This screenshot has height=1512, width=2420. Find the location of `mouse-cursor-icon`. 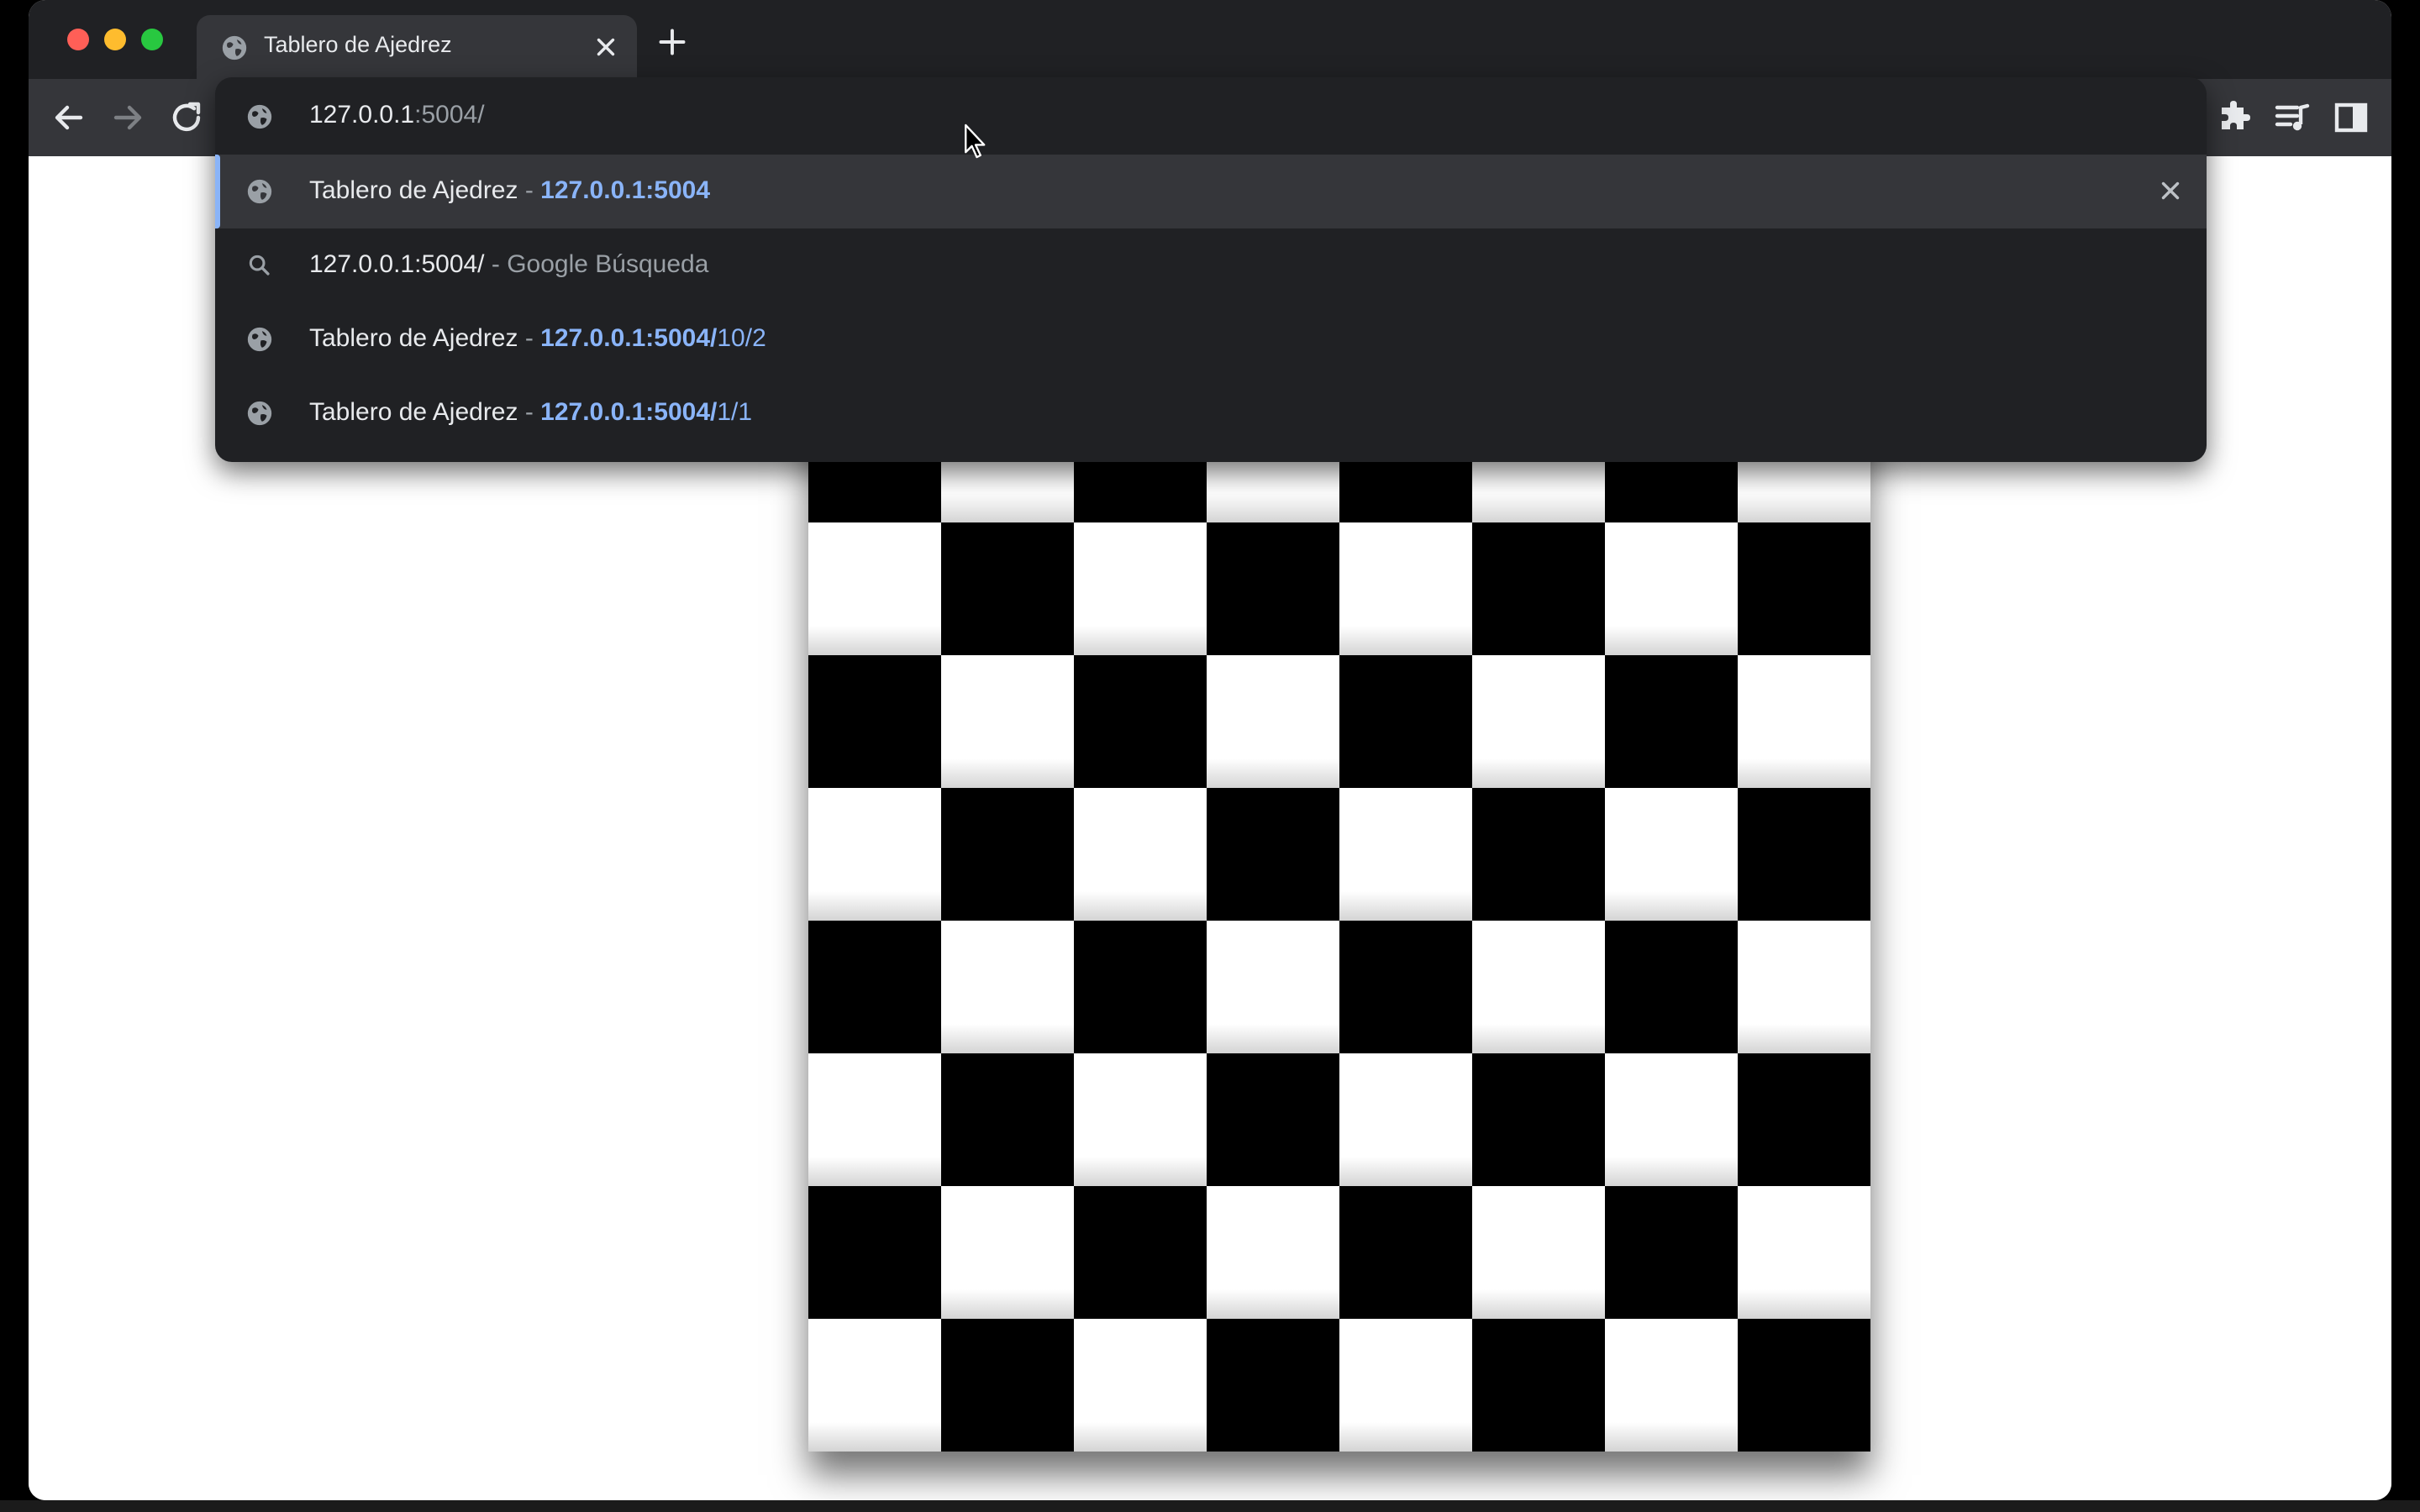

mouse-cursor-icon is located at coordinates (975, 141).